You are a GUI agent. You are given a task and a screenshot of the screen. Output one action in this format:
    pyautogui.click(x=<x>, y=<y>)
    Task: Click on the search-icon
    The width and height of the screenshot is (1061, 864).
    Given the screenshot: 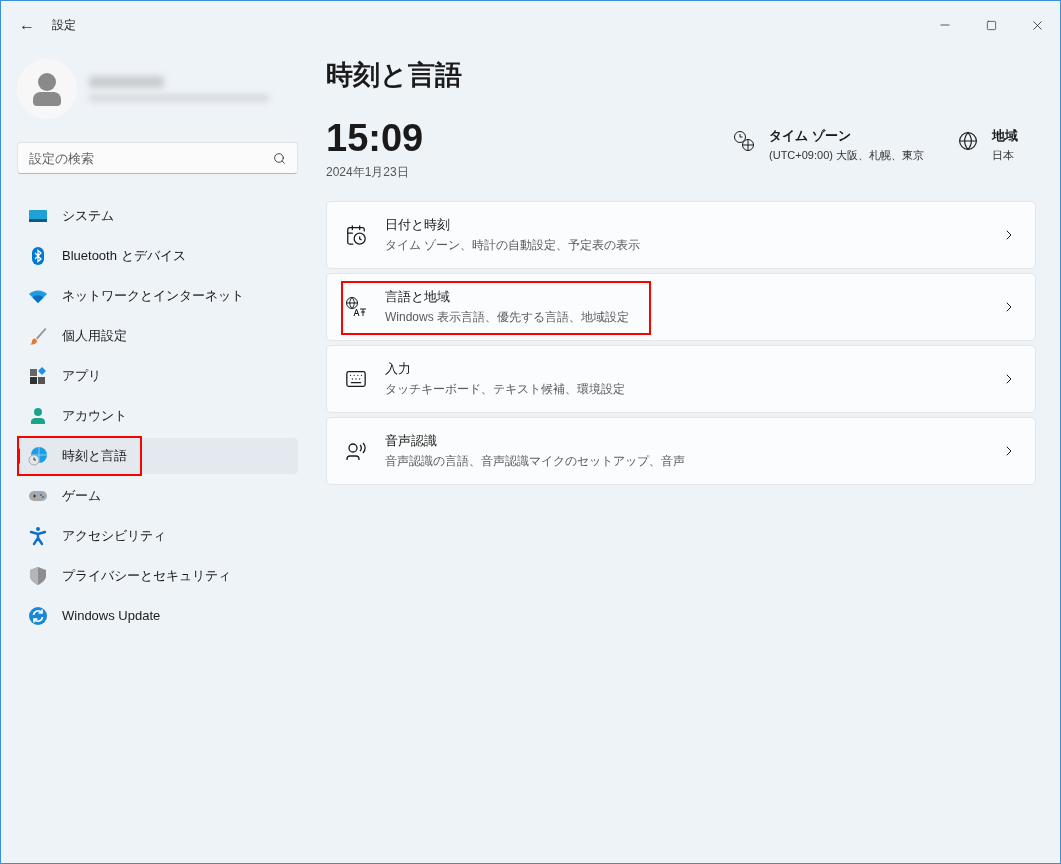 What is the action you would take?
    pyautogui.click(x=279, y=158)
    